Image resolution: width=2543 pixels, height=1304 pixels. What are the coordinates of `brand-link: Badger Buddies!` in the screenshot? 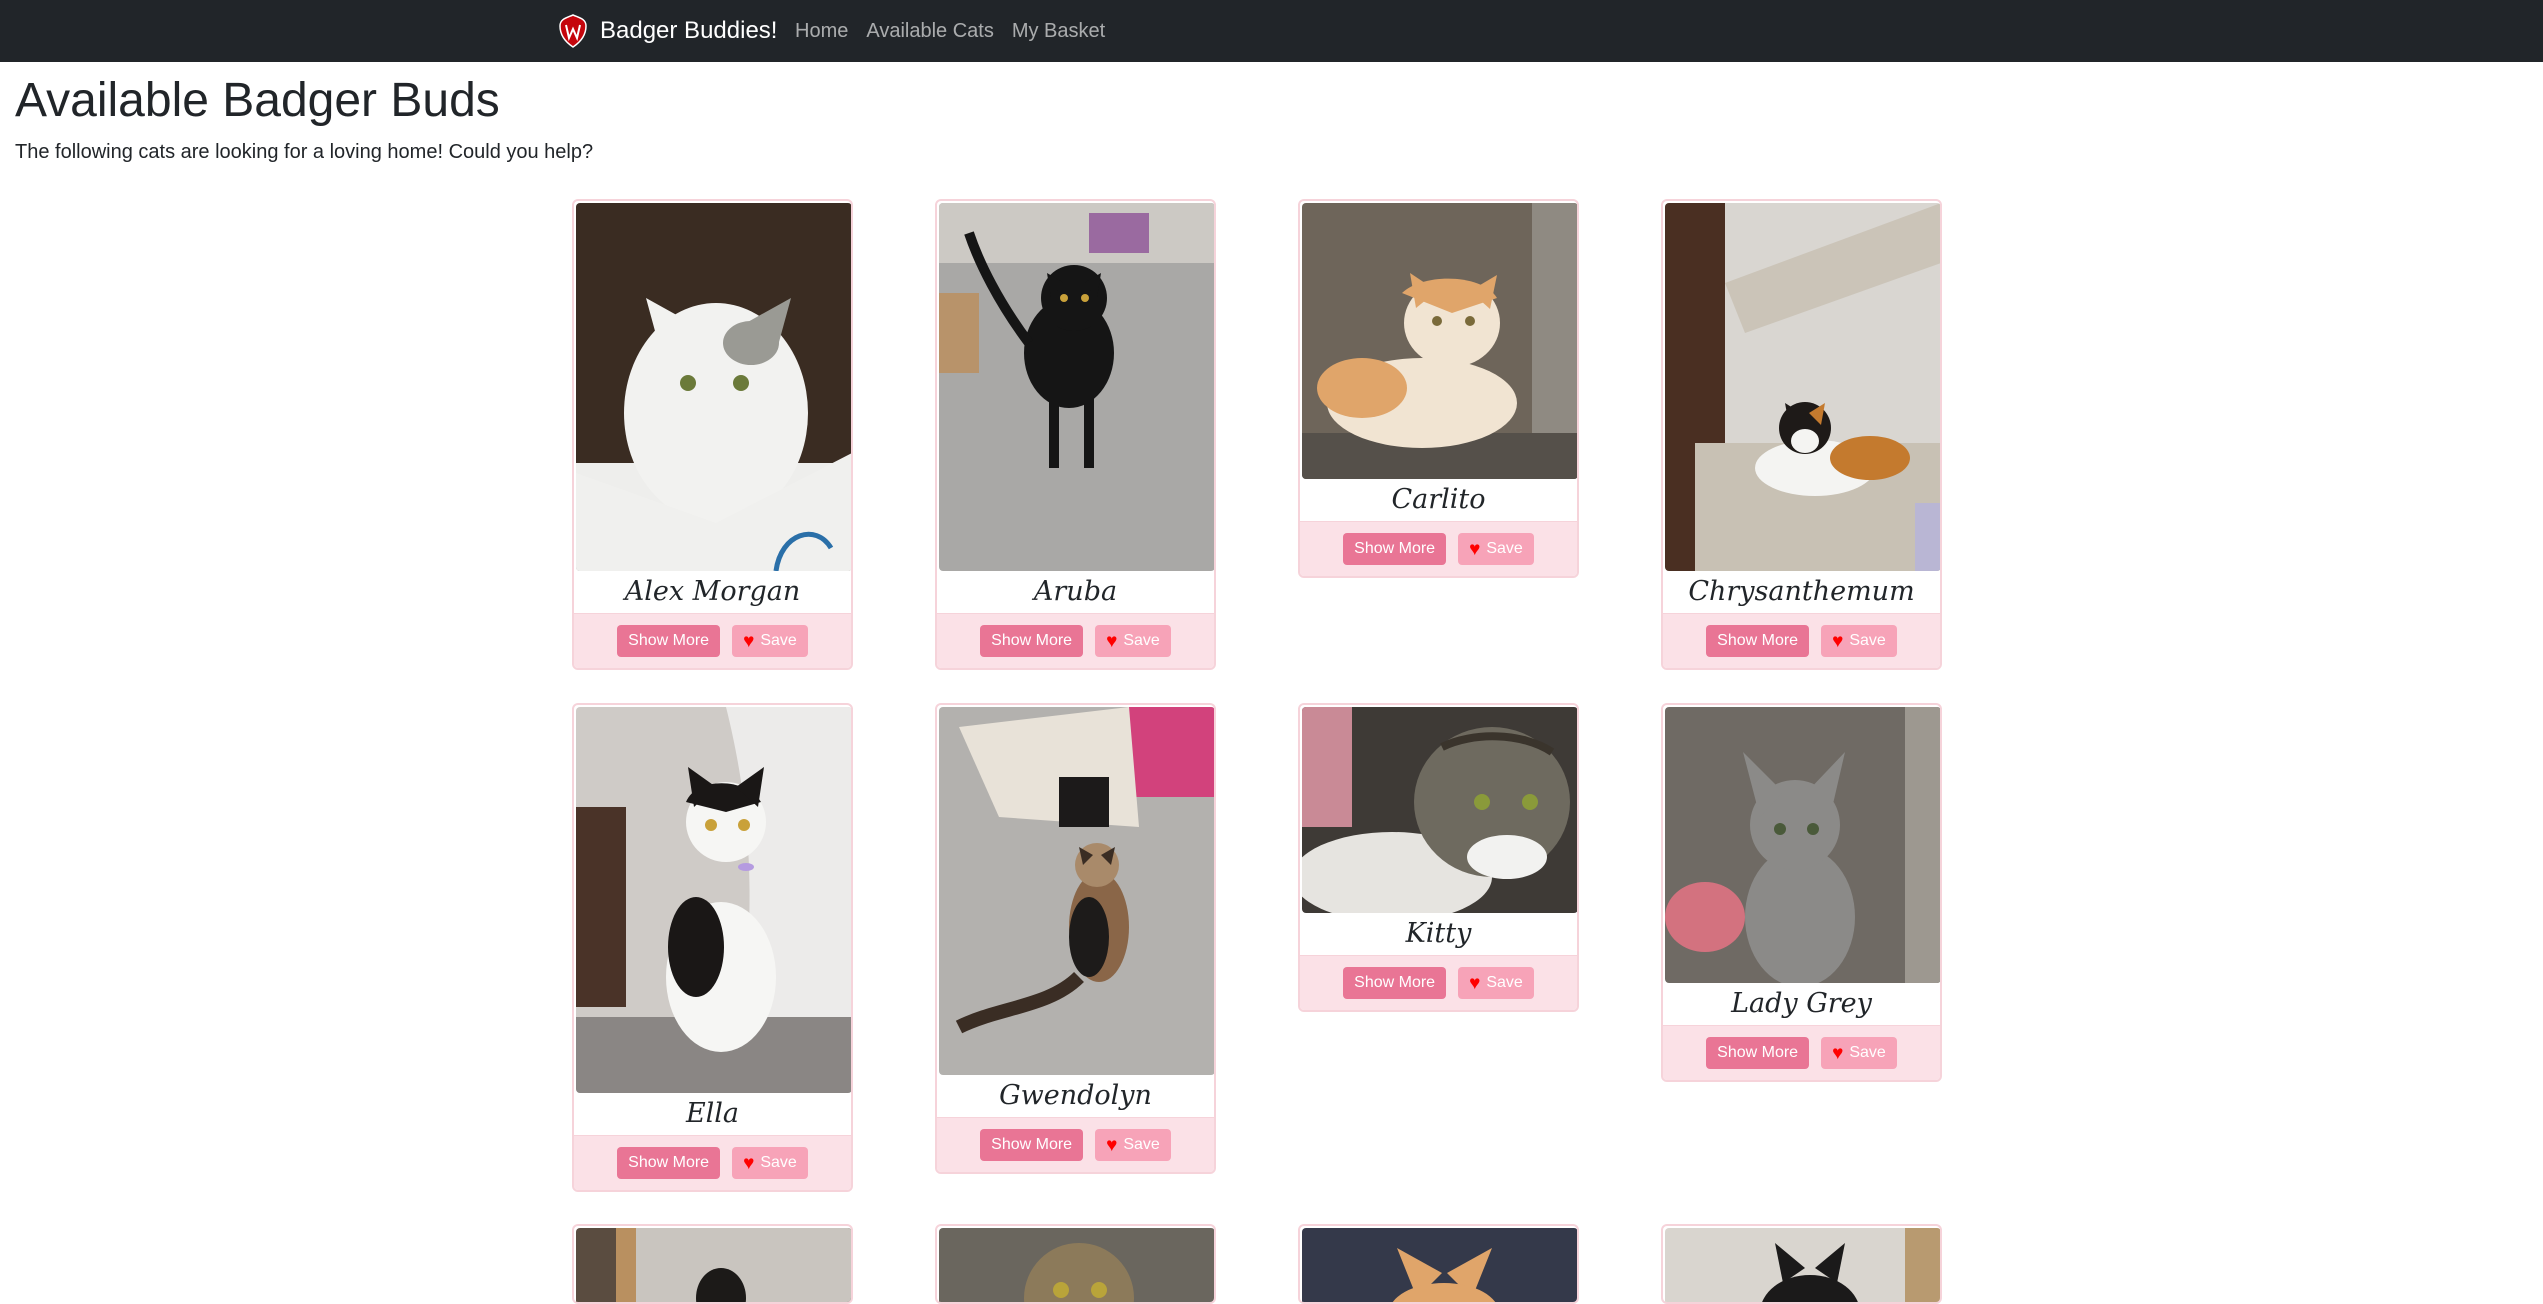 It's located at (667, 31).